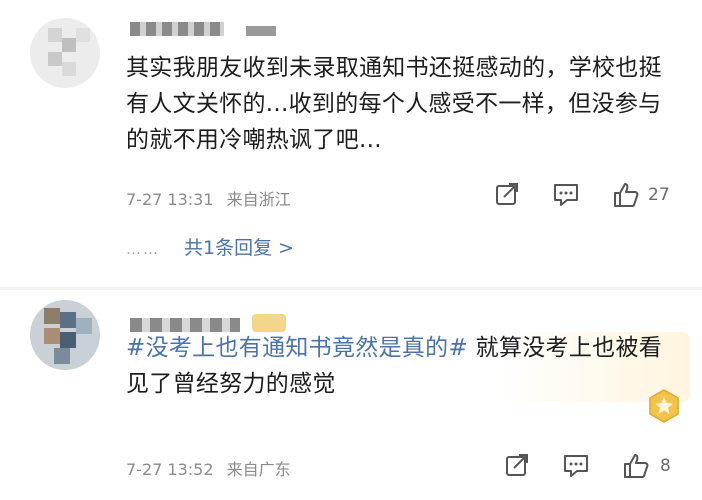 The width and height of the screenshot is (702, 500). I want to click on replies-row: …… 共1条回复 >, so click(210, 246).